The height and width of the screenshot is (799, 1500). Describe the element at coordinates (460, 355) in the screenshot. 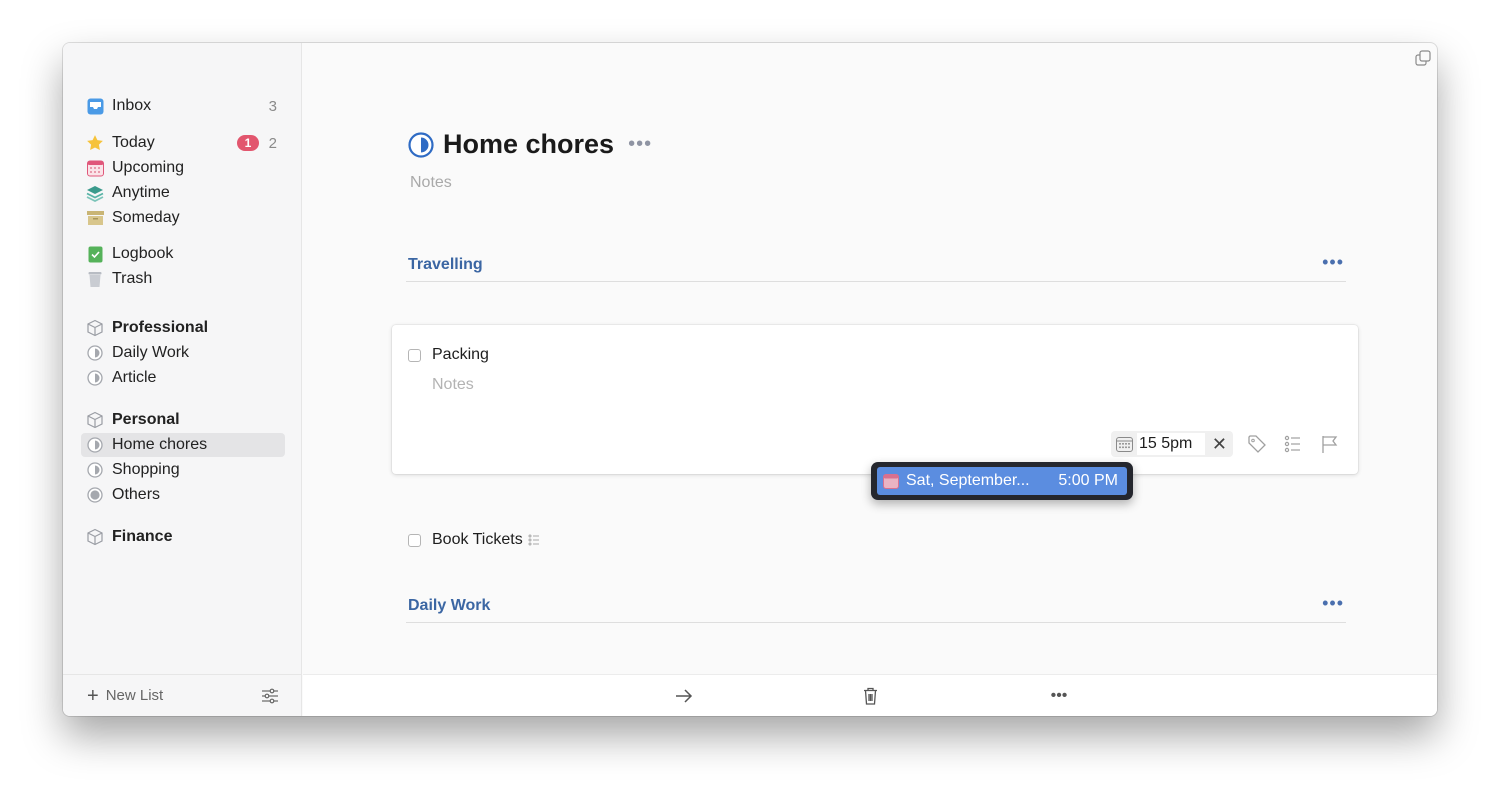

I see `task-title-input: Packing` at that location.